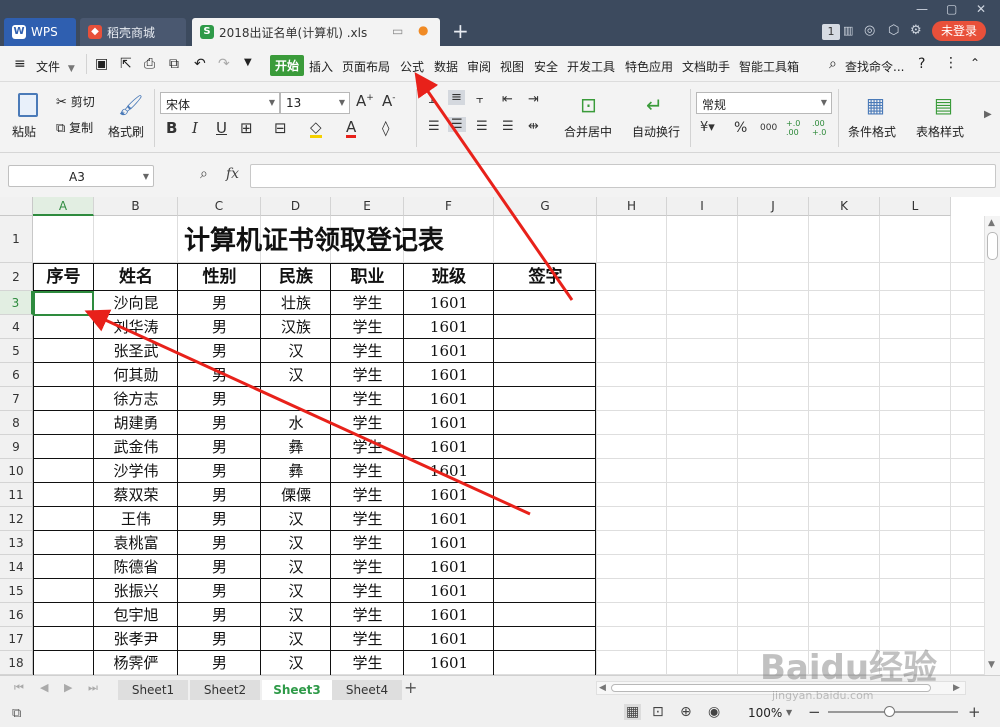 Image resolution: width=1000 pixels, height=727 pixels. Describe the element at coordinates (658, 712) in the screenshot. I see `page-break-view-icon: ⊡` at that location.